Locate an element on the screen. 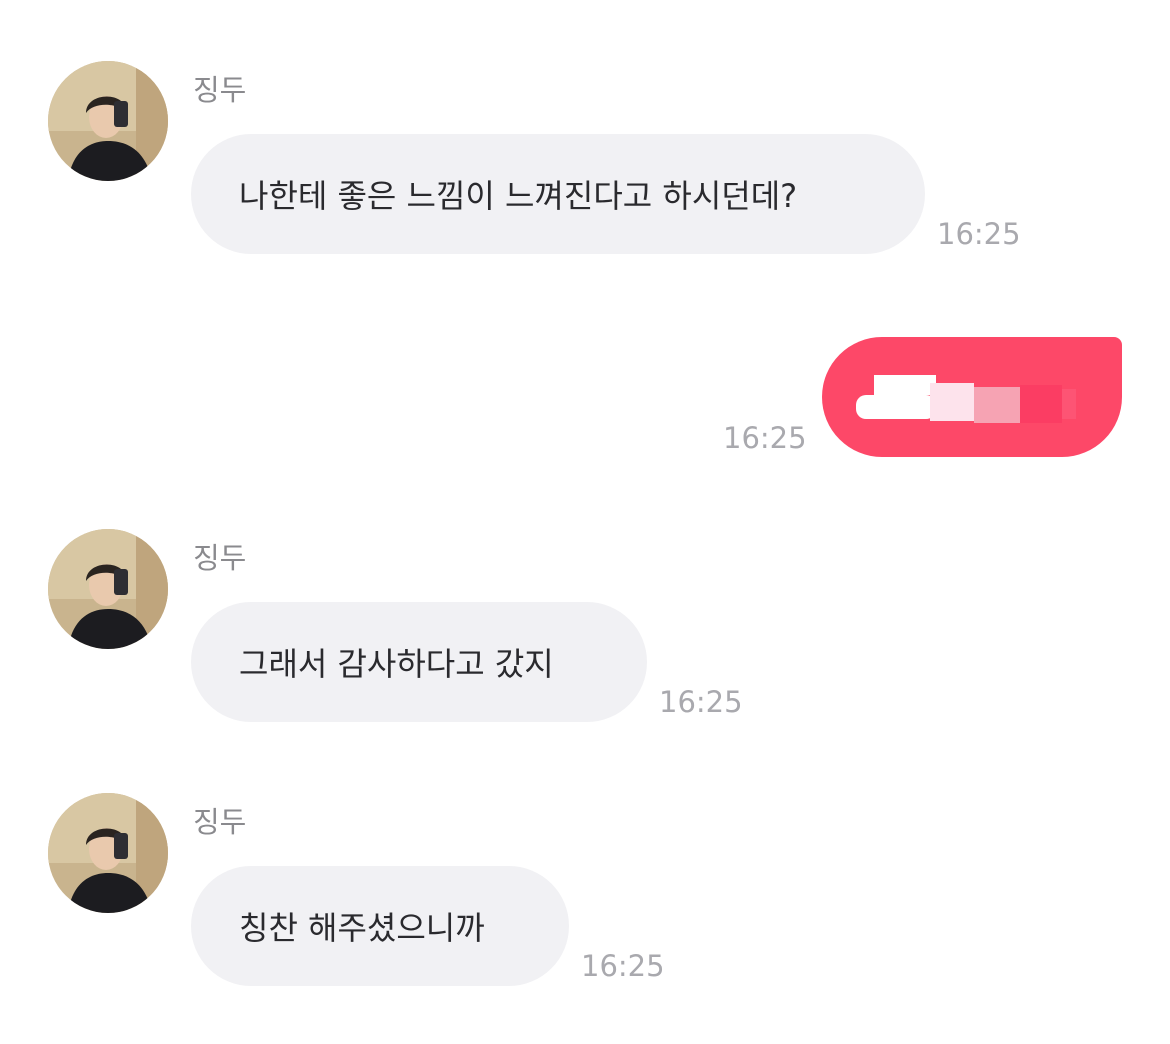 This screenshot has width=1170, height=1044. message-text: 칭찬 해주셨으니까 is located at coordinates (362, 928).